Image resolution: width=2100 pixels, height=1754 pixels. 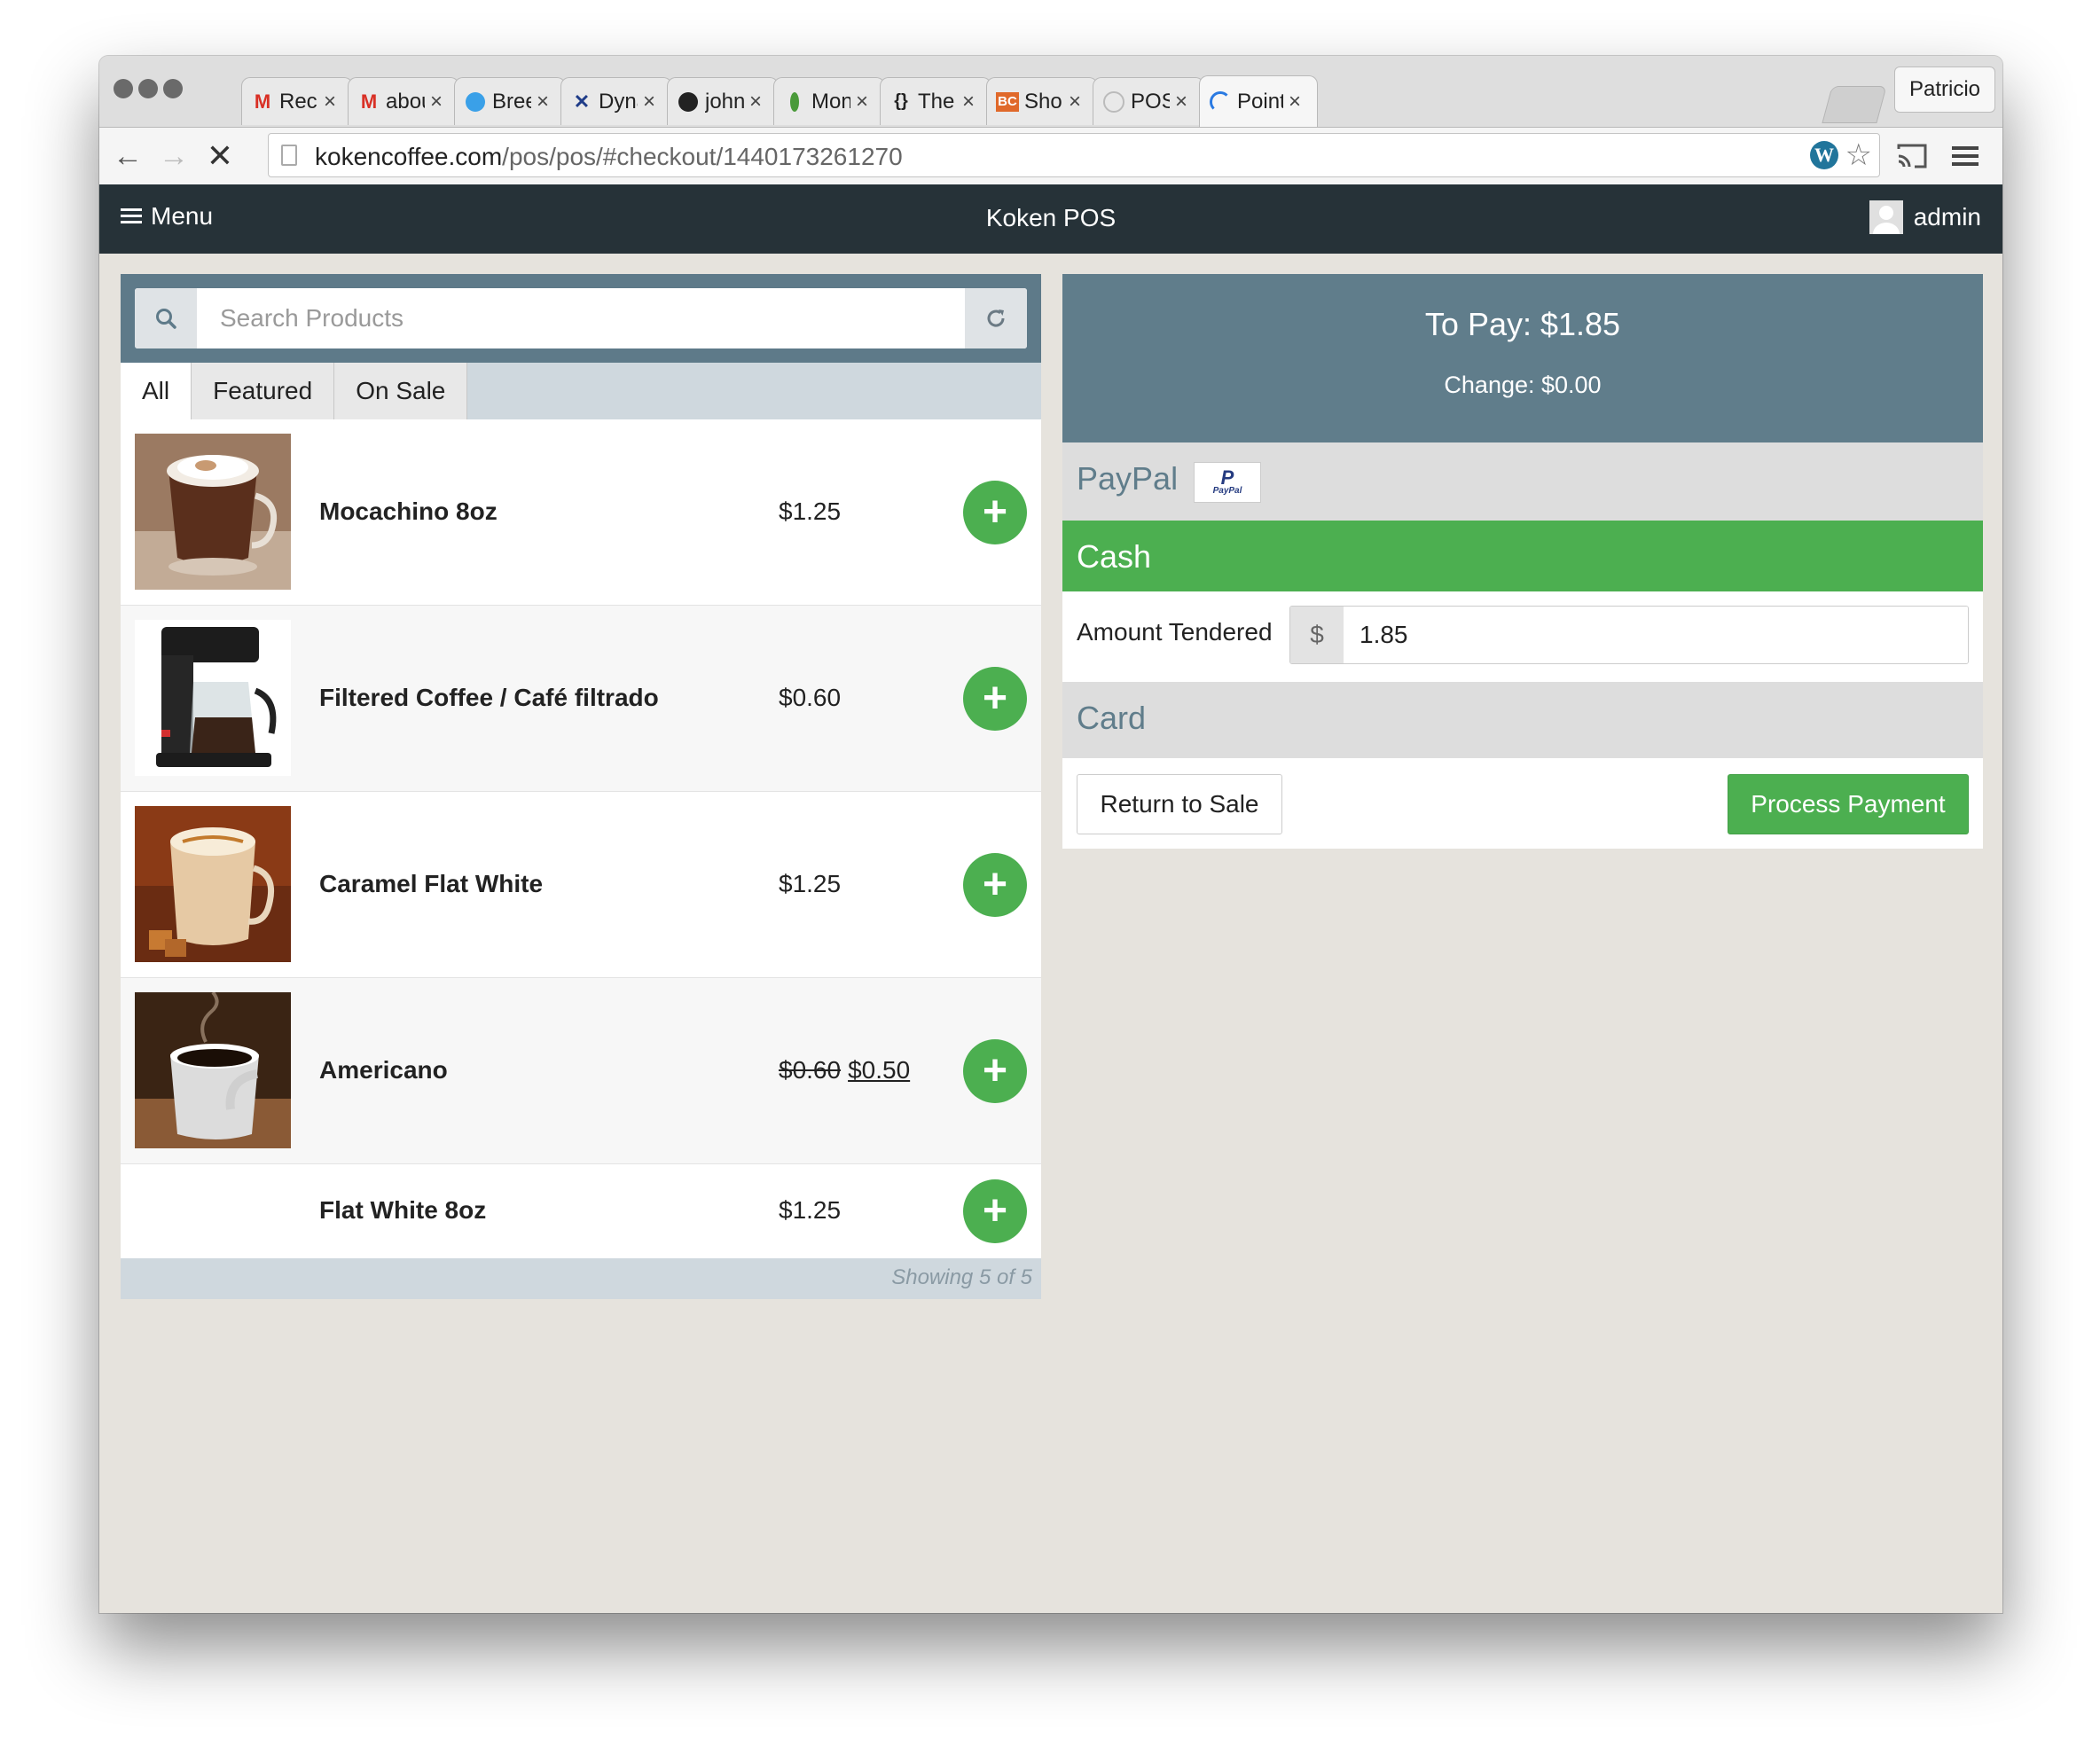 I want to click on page-icon, so click(x=289, y=155).